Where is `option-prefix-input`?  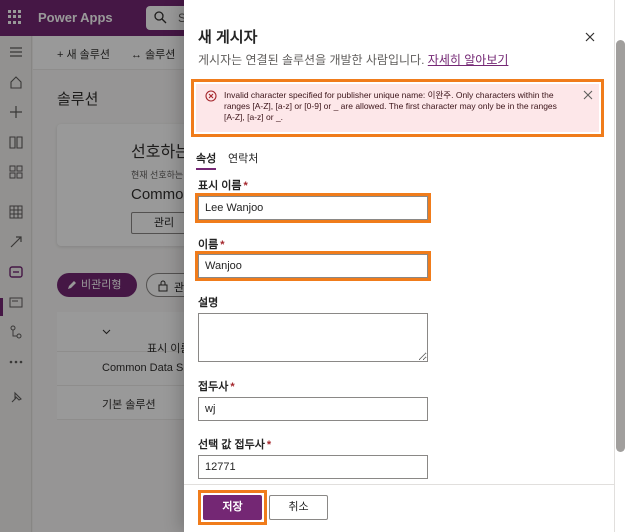
option-prefix-input is located at coordinates (313, 467).